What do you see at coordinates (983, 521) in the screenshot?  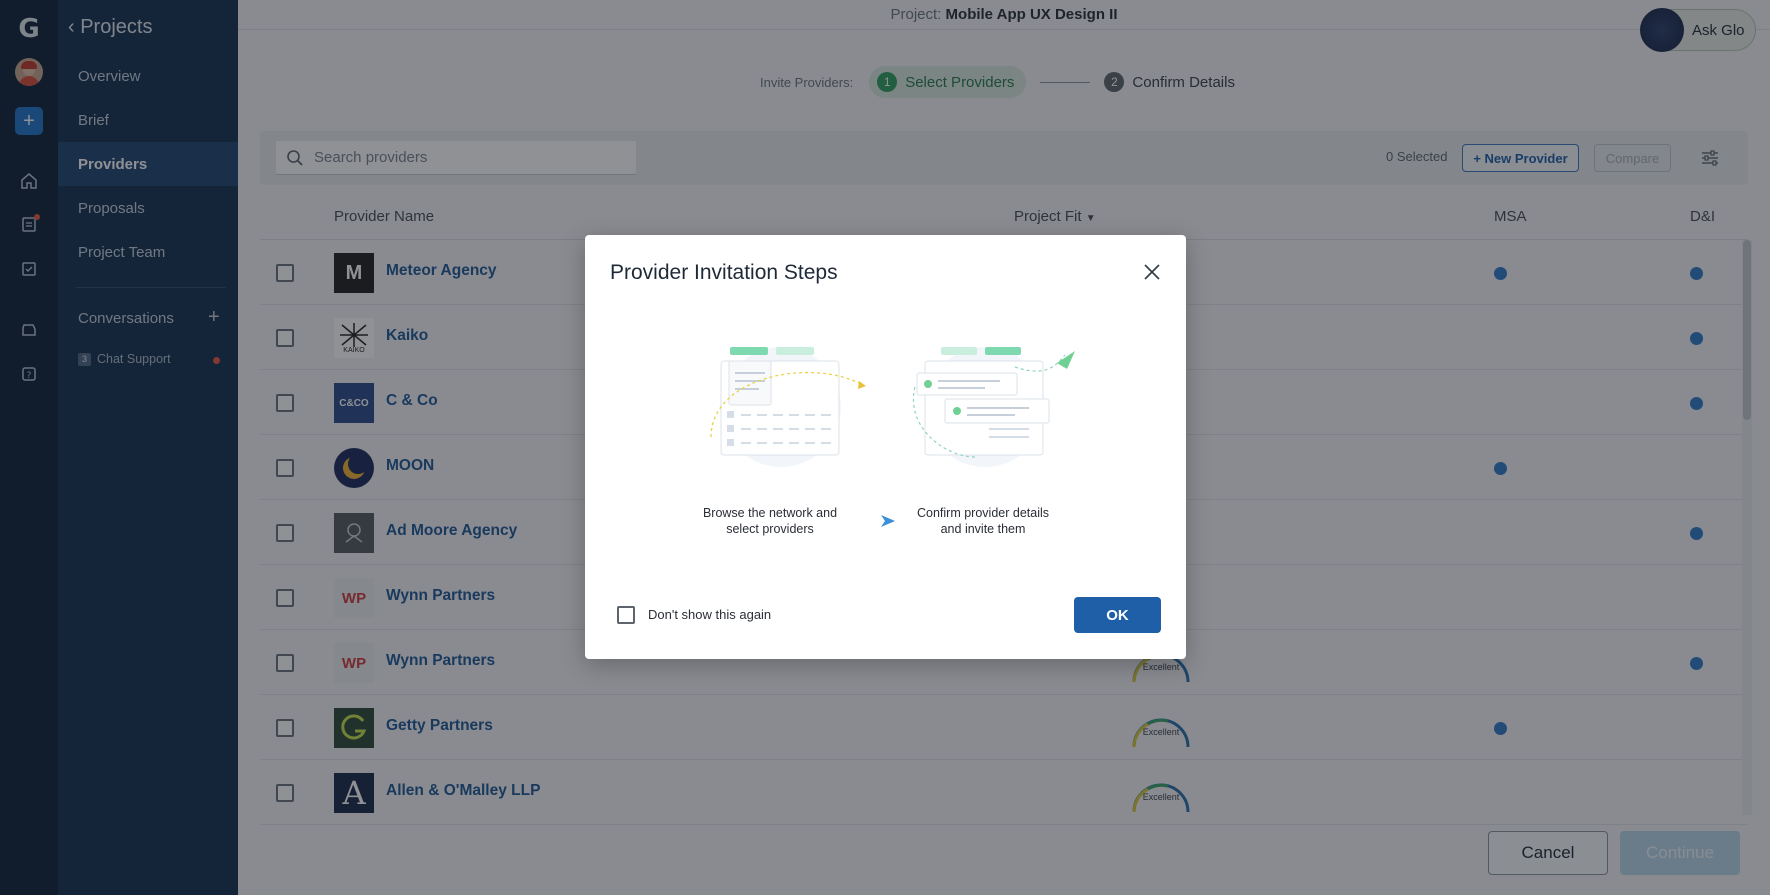 I see `step2-caption: Confirm provider details and invite them` at bounding box center [983, 521].